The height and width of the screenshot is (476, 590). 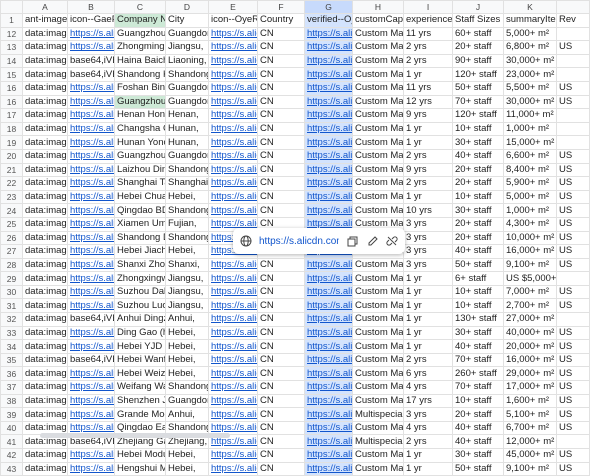 What do you see at coordinates (530, 401) in the screenshot?
I see `cell: 1,600+ m²` at bounding box center [530, 401].